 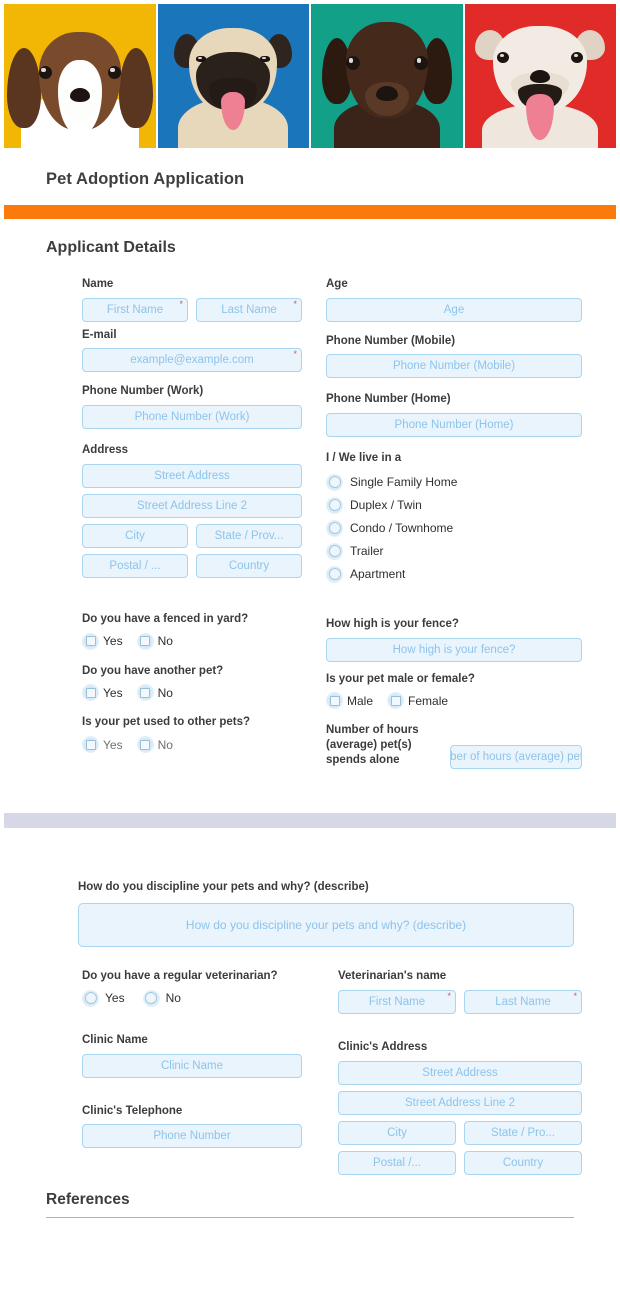 What do you see at coordinates (364, 458) in the screenshot?
I see `residence-label: I / We live in a` at bounding box center [364, 458].